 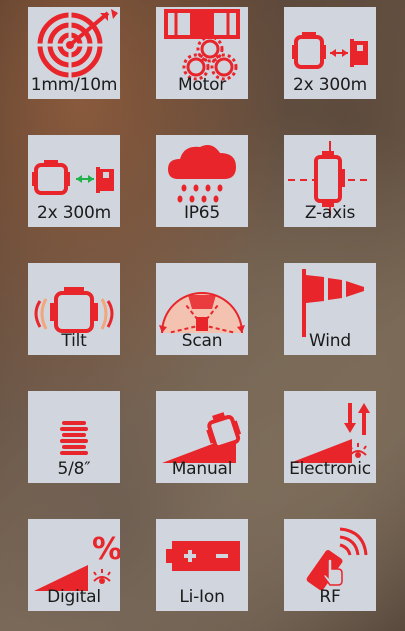 What do you see at coordinates (202, 437) in the screenshot?
I see `feature-tile-manual-slope: Manual` at bounding box center [202, 437].